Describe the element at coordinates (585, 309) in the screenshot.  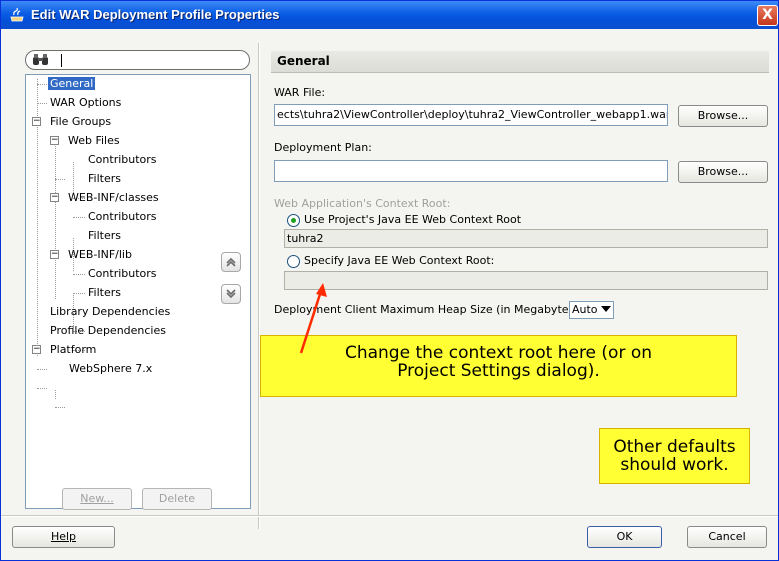
I see `heap-size-value: Auto` at that location.